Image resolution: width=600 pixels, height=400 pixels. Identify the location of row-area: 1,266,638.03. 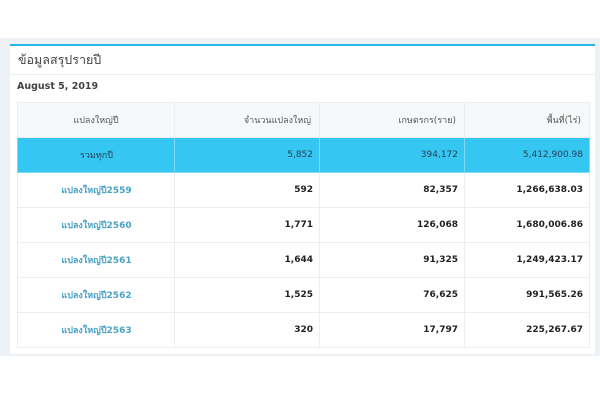
(527, 190).